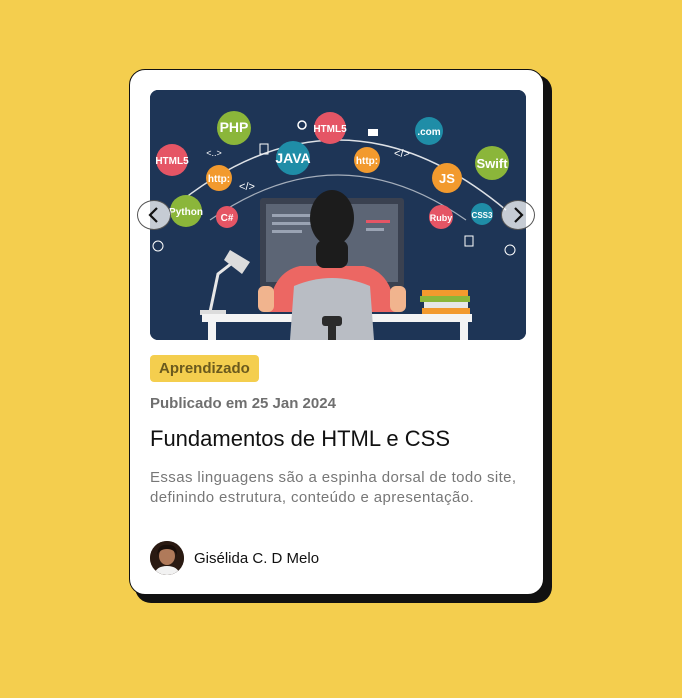  I want to click on badge-php: PHP, so click(234, 127).